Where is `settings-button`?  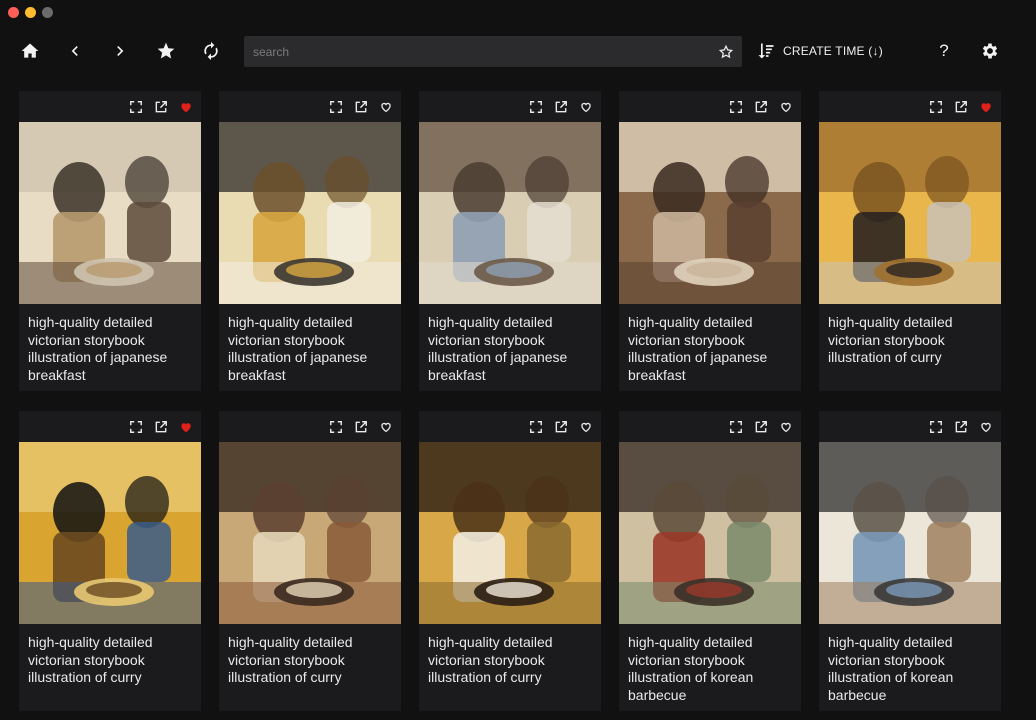
settings-button is located at coordinates (990, 51).